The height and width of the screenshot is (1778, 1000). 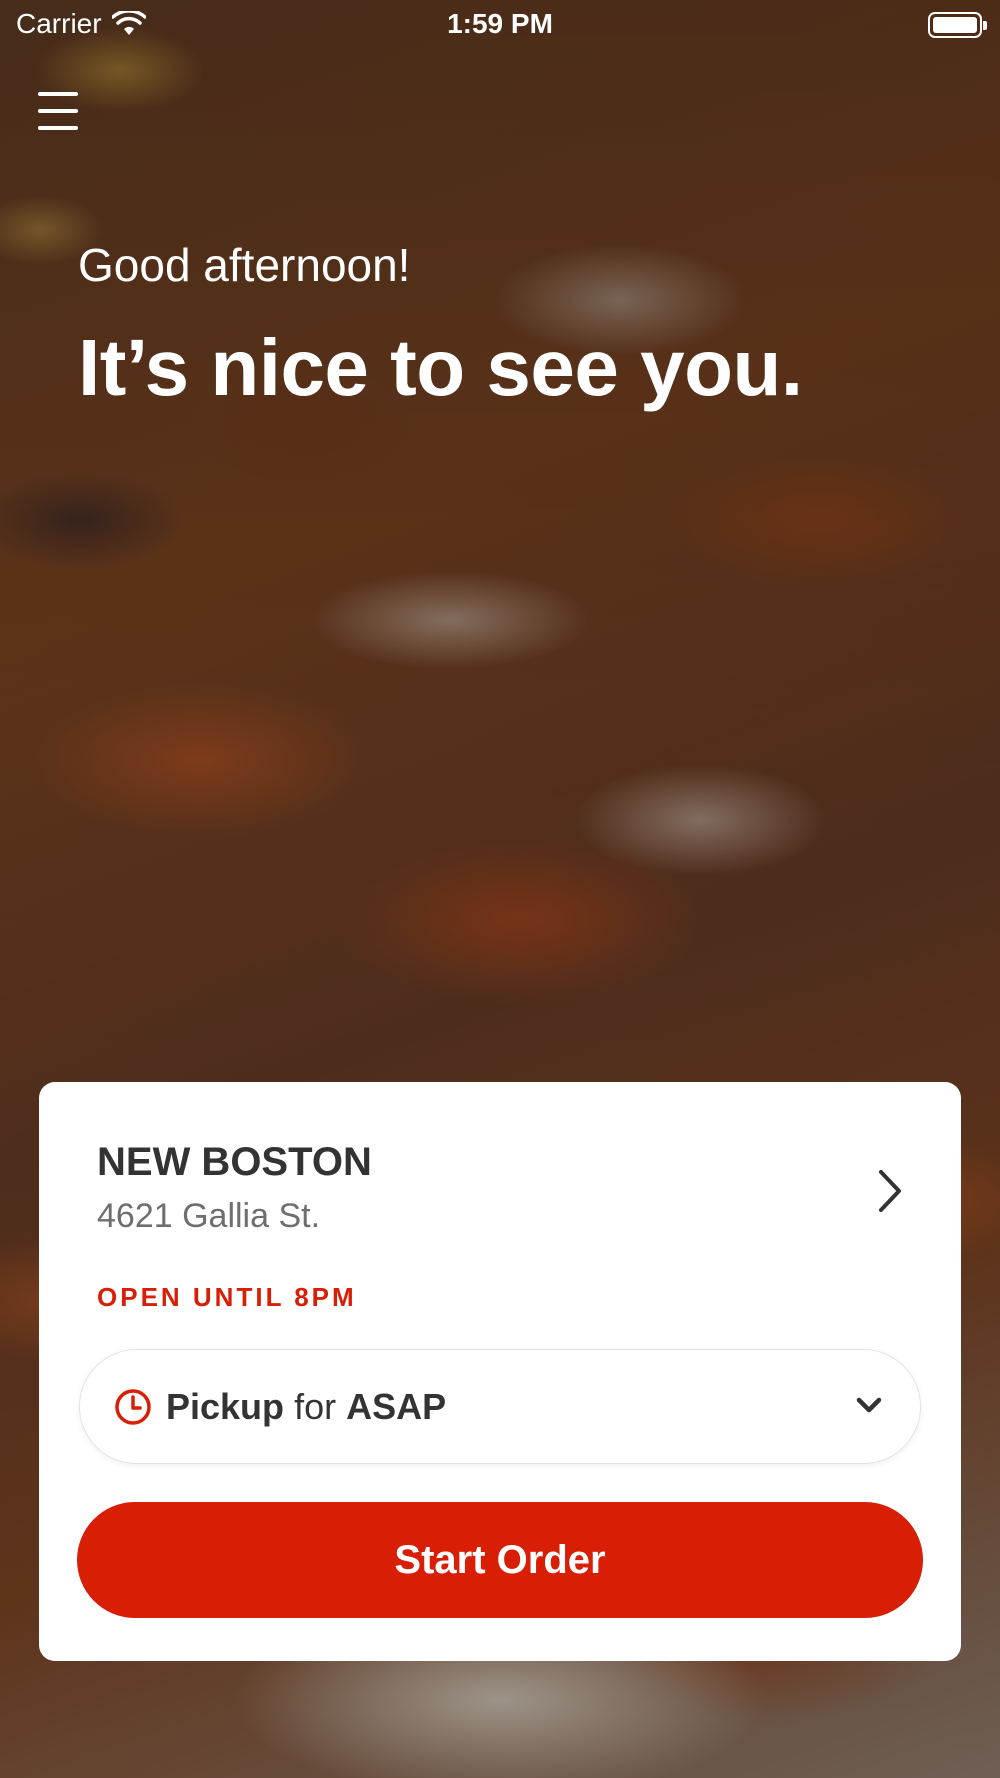 What do you see at coordinates (244, 265) in the screenshot?
I see `greeting-salutation: Good afternoon!` at bounding box center [244, 265].